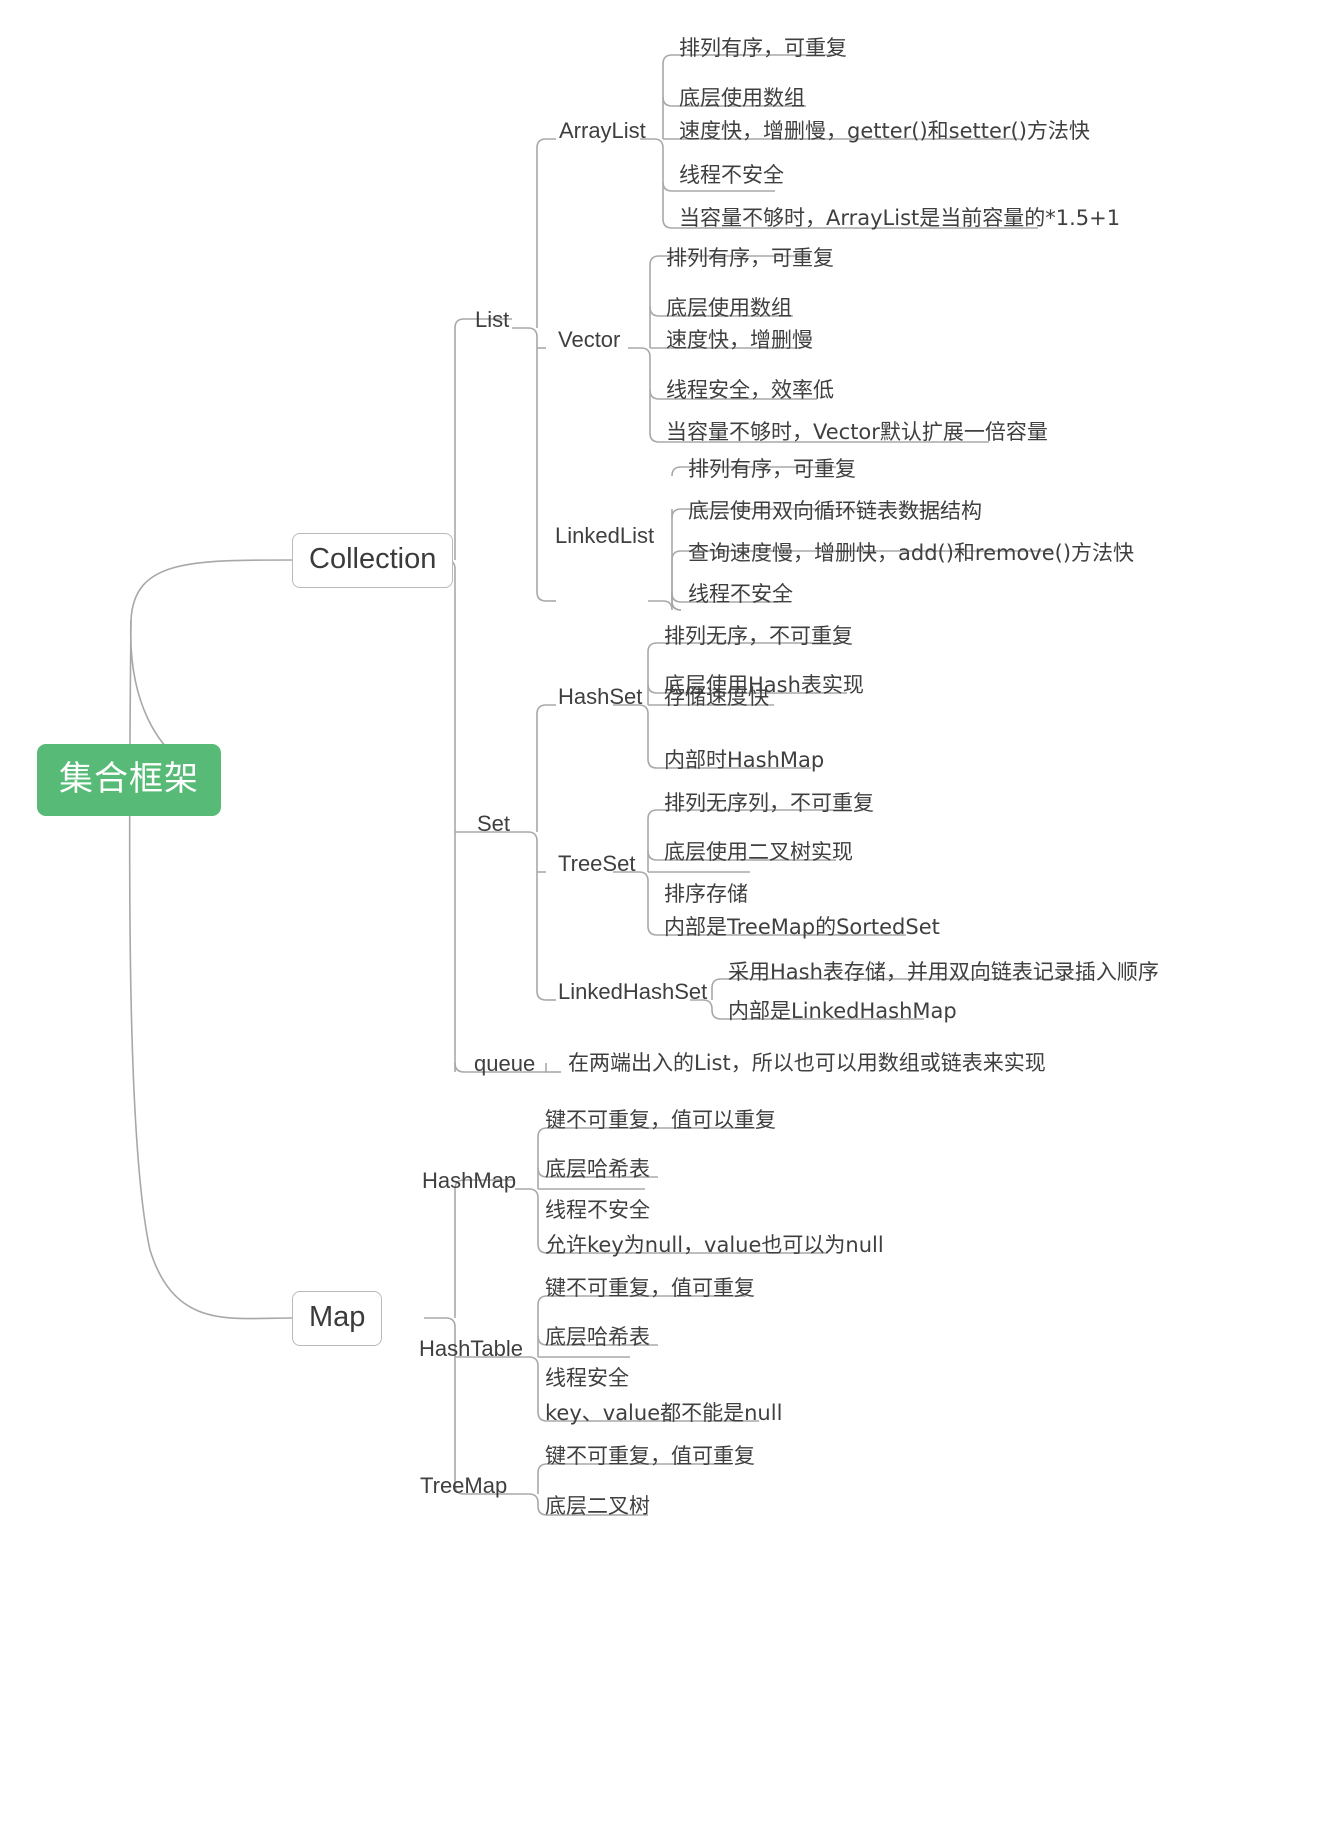 Image resolution: width=1320 pixels, height=1831 pixels. What do you see at coordinates (750, 261) in the screenshot?
I see `leaf-vector-1: 排列有序，可重复` at bounding box center [750, 261].